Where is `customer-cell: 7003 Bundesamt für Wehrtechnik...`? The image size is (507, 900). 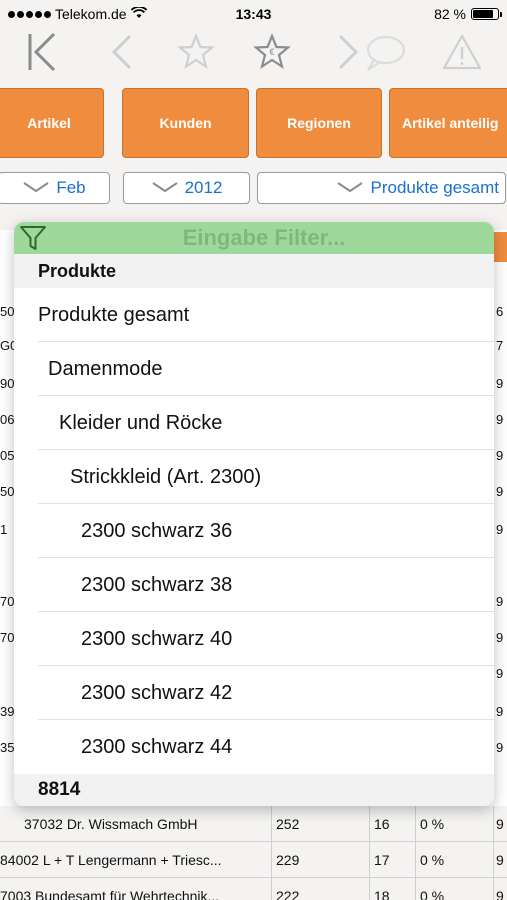 customer-cell: 7003 Bundesamt für Wehrtechnik... is located at coordinates (136, 889).